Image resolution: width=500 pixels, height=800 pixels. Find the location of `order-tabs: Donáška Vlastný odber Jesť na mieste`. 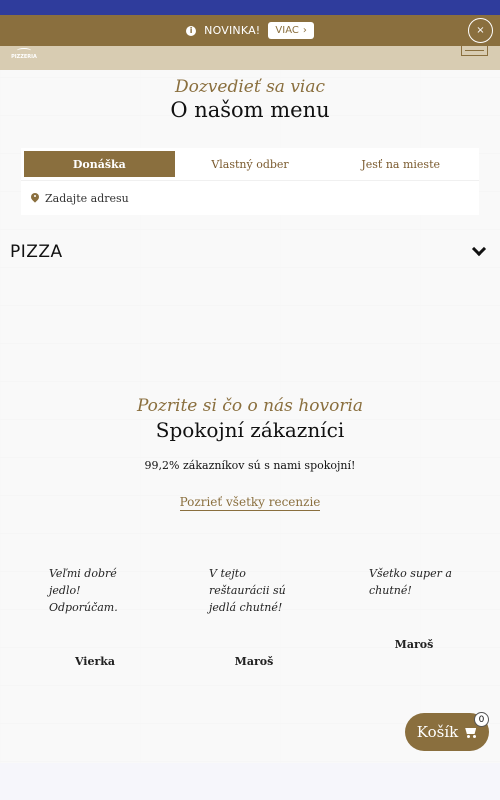

order-tabs: Donáška Vlastný odber Jesť na mieste is located at coordinates (250, 164).